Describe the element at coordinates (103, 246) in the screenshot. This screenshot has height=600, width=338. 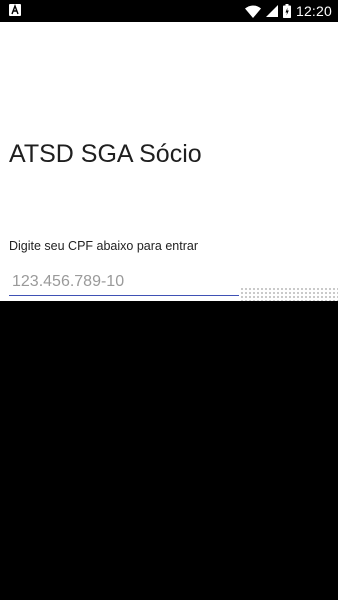
I see `cpf-prompt-label: Digite seu CPF abaixo para entrar` at that location.